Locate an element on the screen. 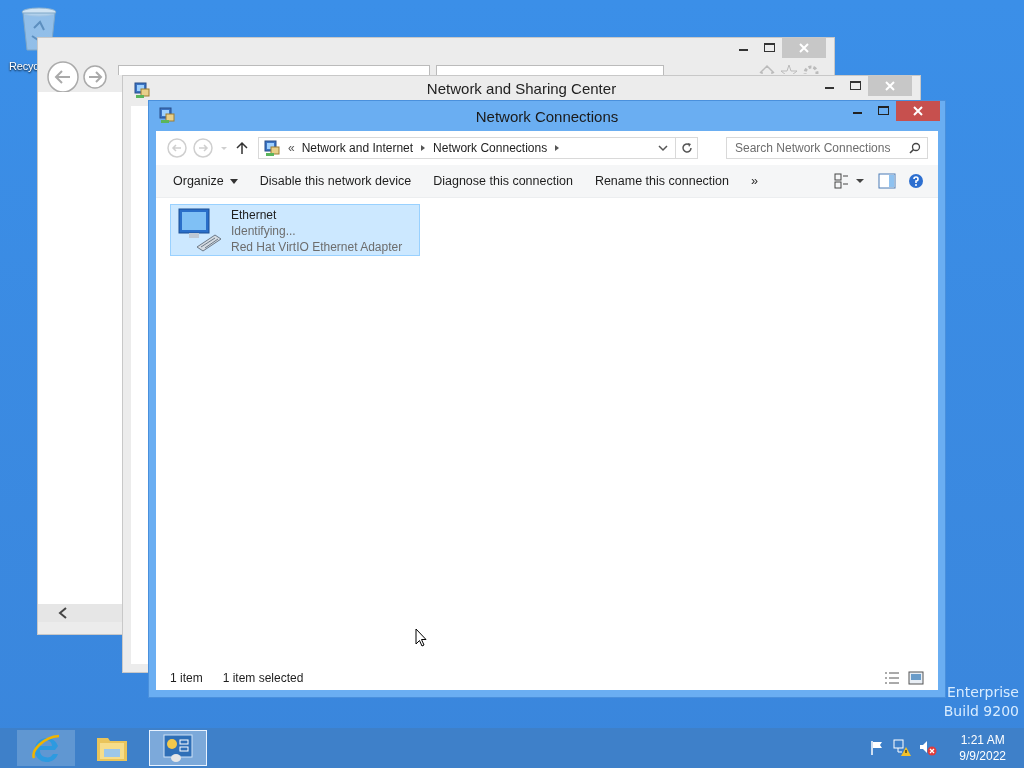  status-text: 1 item is located at coordinates (186, 678).